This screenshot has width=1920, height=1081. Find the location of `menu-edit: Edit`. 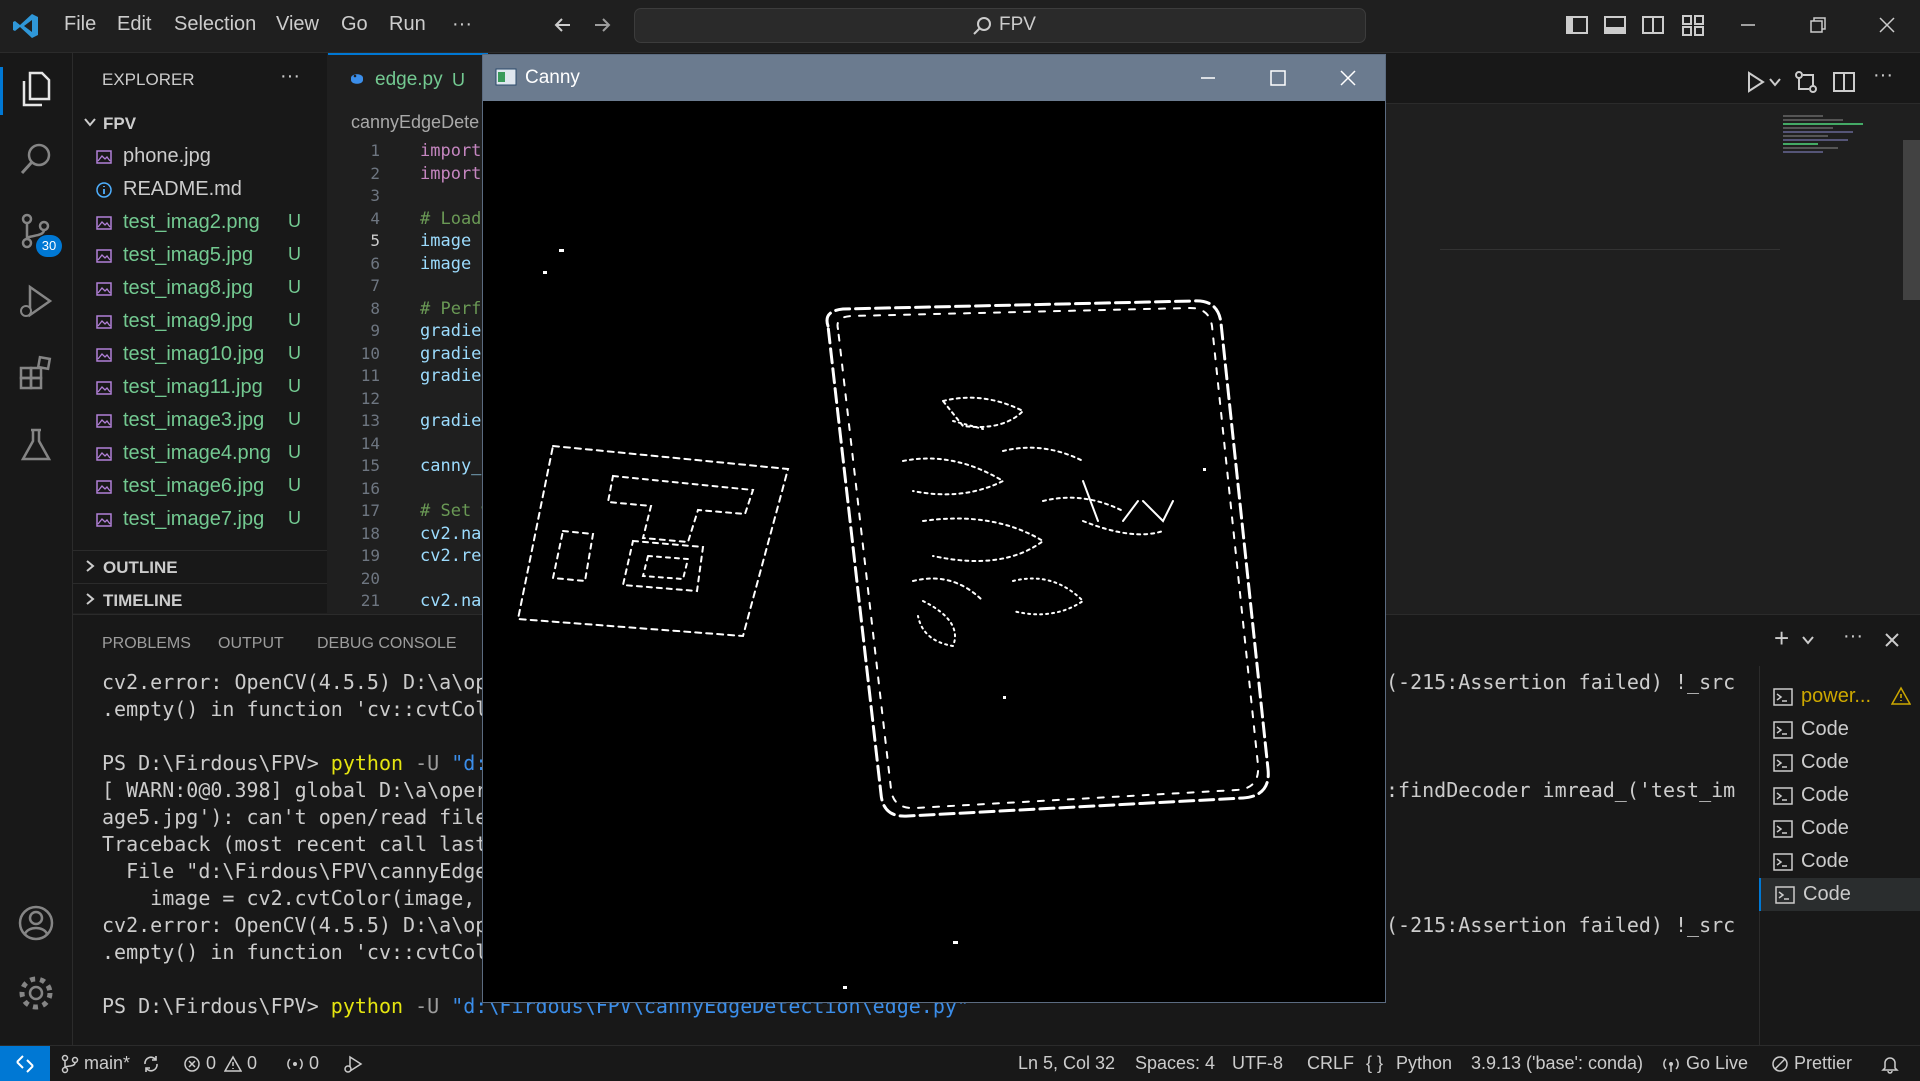

menu-edit: Edit is located at coordinates (134, 24).